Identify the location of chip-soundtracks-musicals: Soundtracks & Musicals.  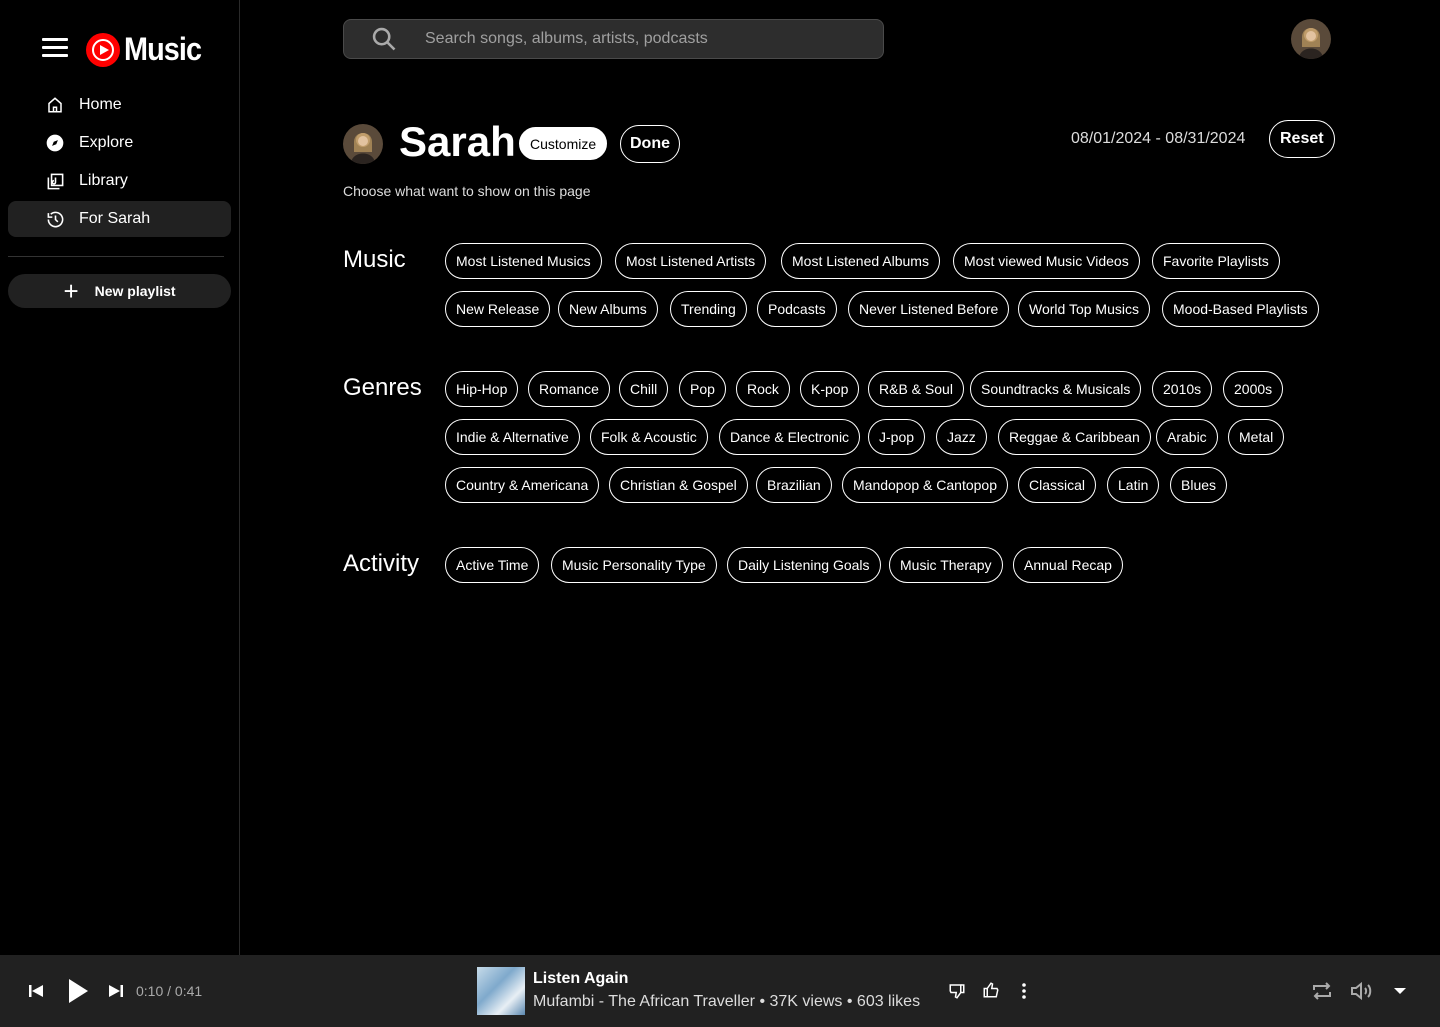
(1056, 389).